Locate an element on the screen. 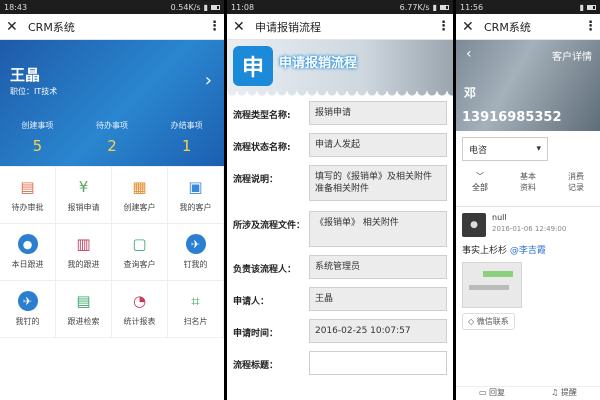 This screenshot has width=600, height=400. pin-icon: ✈ is located at coordinates (195, 244).